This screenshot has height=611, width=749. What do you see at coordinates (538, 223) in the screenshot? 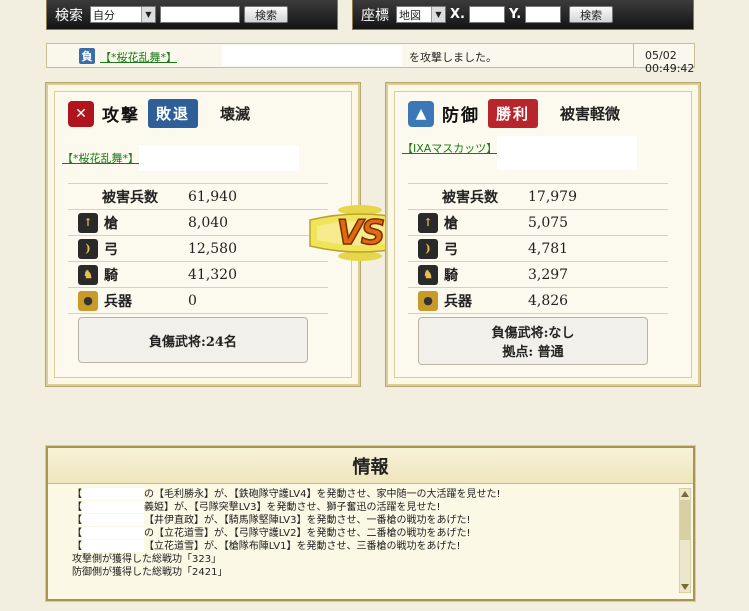
I see `unit-row-spear: ↑ 槍 5,075` at bounding box center [538, 223].